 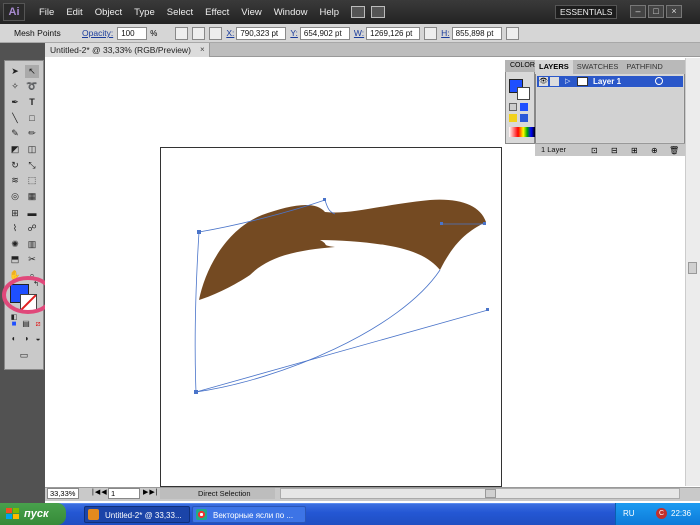 I want to click on minimize-button: –, so click(x=638, y=11).